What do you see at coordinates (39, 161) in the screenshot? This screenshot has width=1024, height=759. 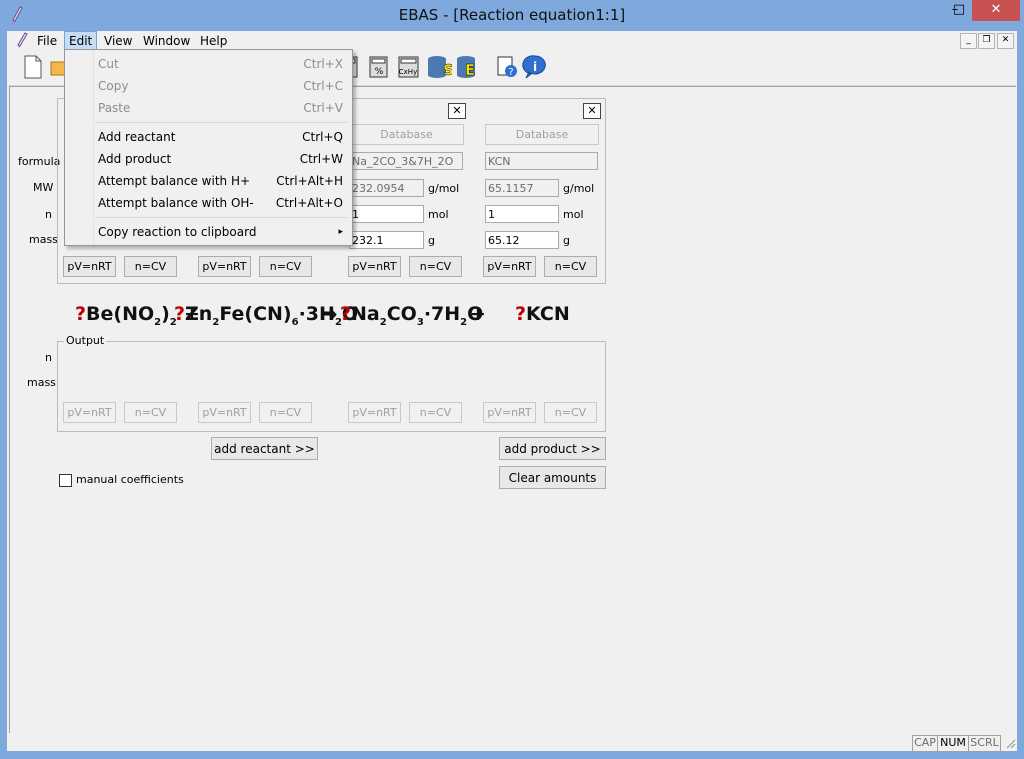 I see `formula-label: formula` at bounding box center [39, 161].